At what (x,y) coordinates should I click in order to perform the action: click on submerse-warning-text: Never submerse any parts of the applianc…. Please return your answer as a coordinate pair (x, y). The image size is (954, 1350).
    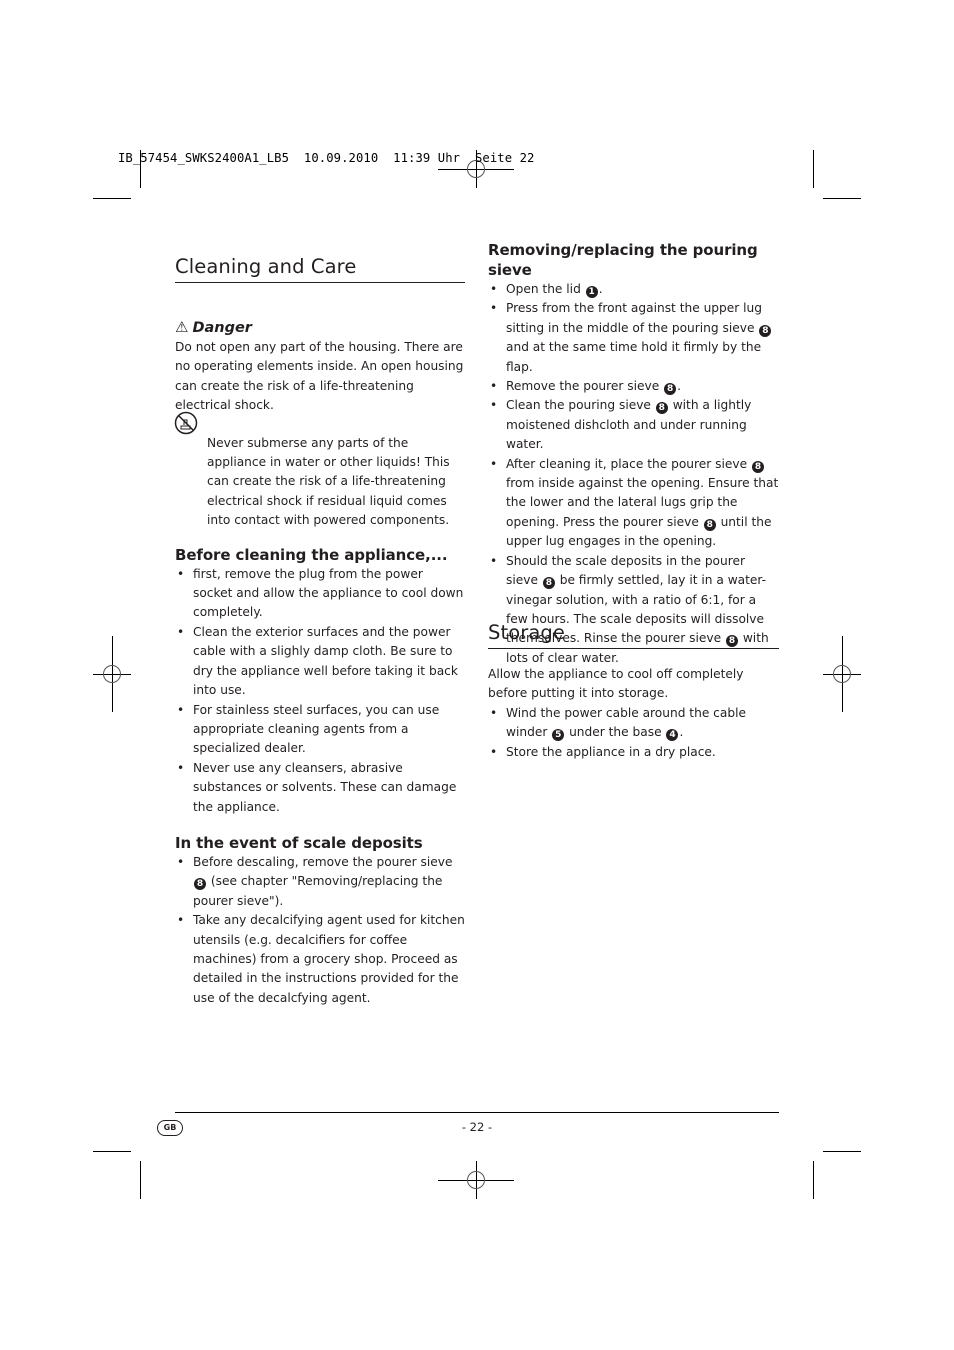
    Looking at the image, I should click on (328, 481).